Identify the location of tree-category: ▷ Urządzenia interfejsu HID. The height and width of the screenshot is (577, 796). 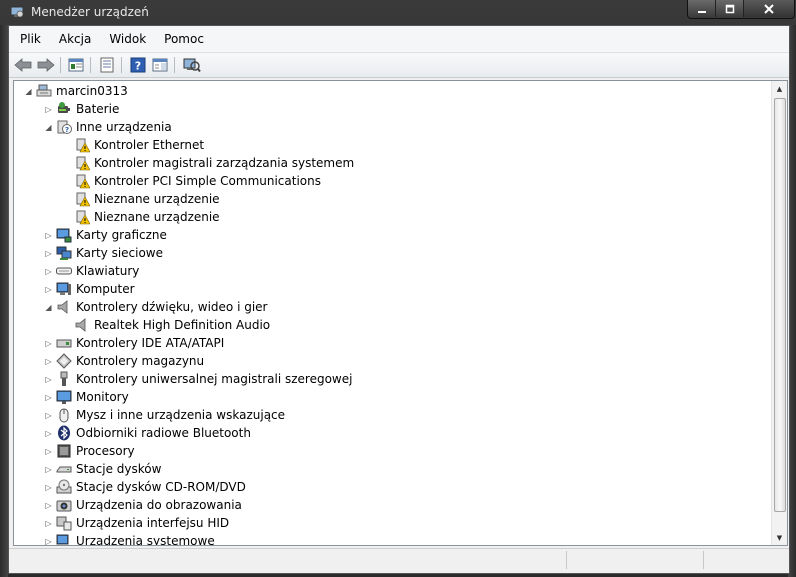
(136, 523).